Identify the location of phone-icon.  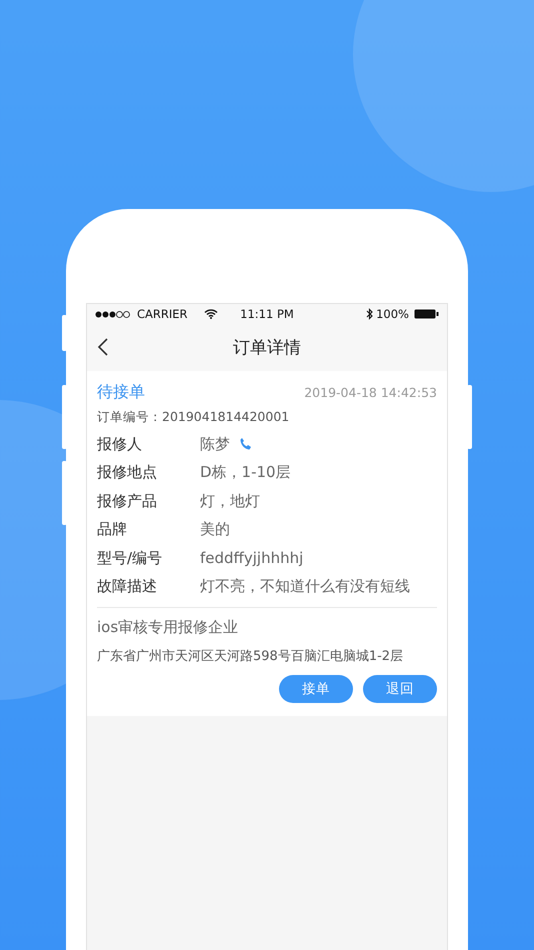
(246, 444).